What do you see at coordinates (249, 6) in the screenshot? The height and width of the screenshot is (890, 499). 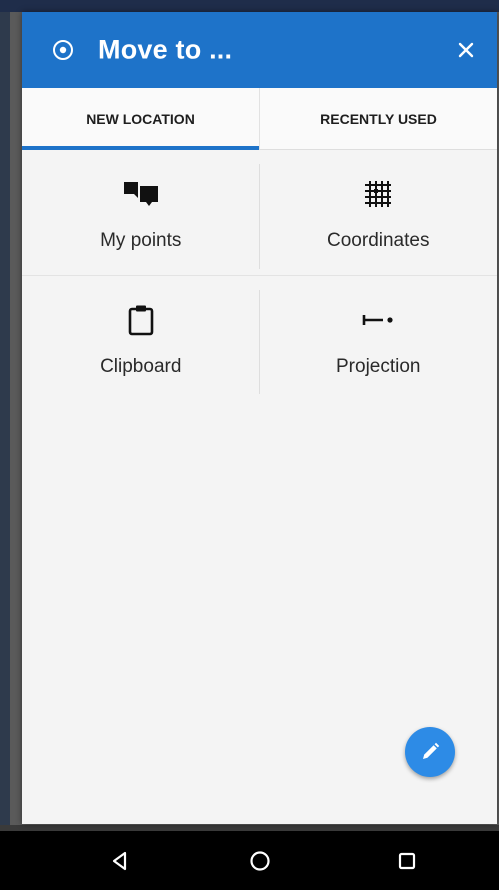 I see `status-bar` at bounding box center [249, 6].